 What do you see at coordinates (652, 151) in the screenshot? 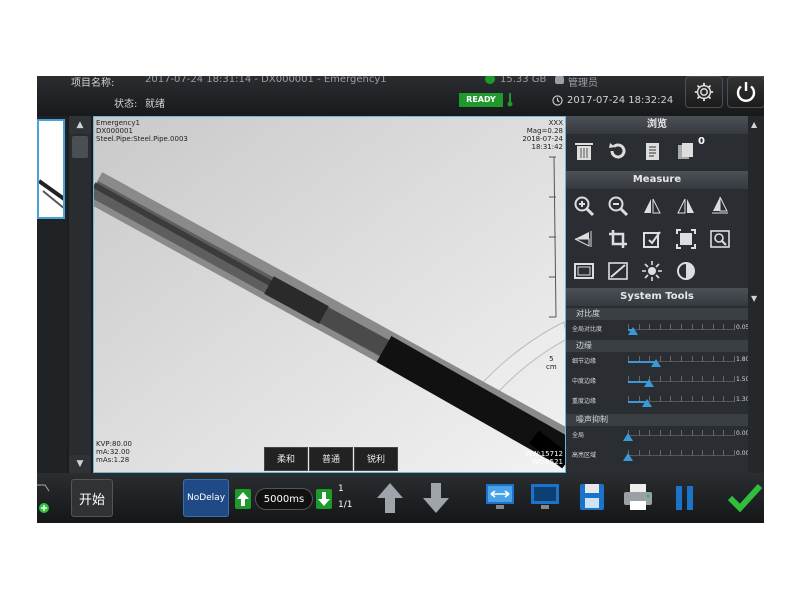
I see `document-button` at bounding box center [652, 151].